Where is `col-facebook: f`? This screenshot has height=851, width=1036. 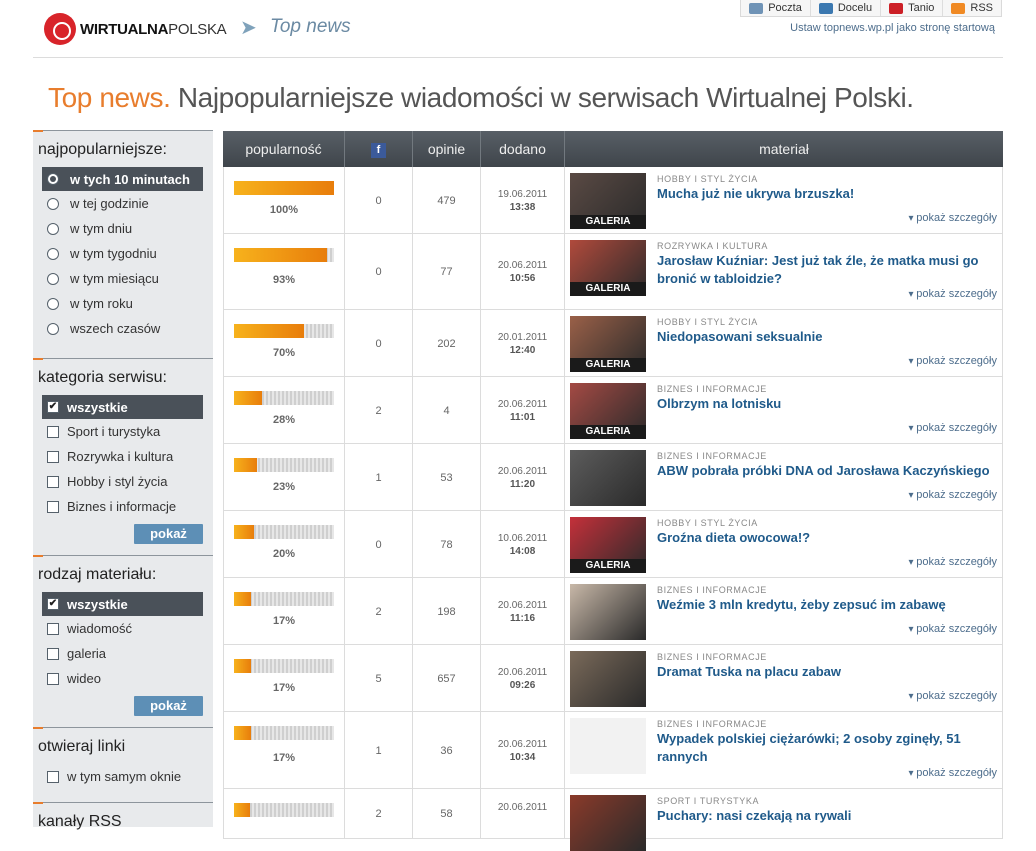
col-facebook: f is located at coordinates (379, 149).